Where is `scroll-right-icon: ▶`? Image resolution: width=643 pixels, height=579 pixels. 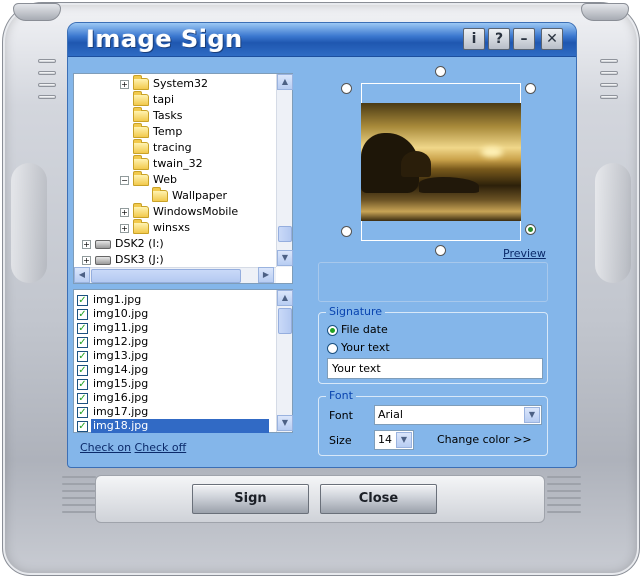
scroll-right-icon: ▶ is located at coordinates (266, 275).